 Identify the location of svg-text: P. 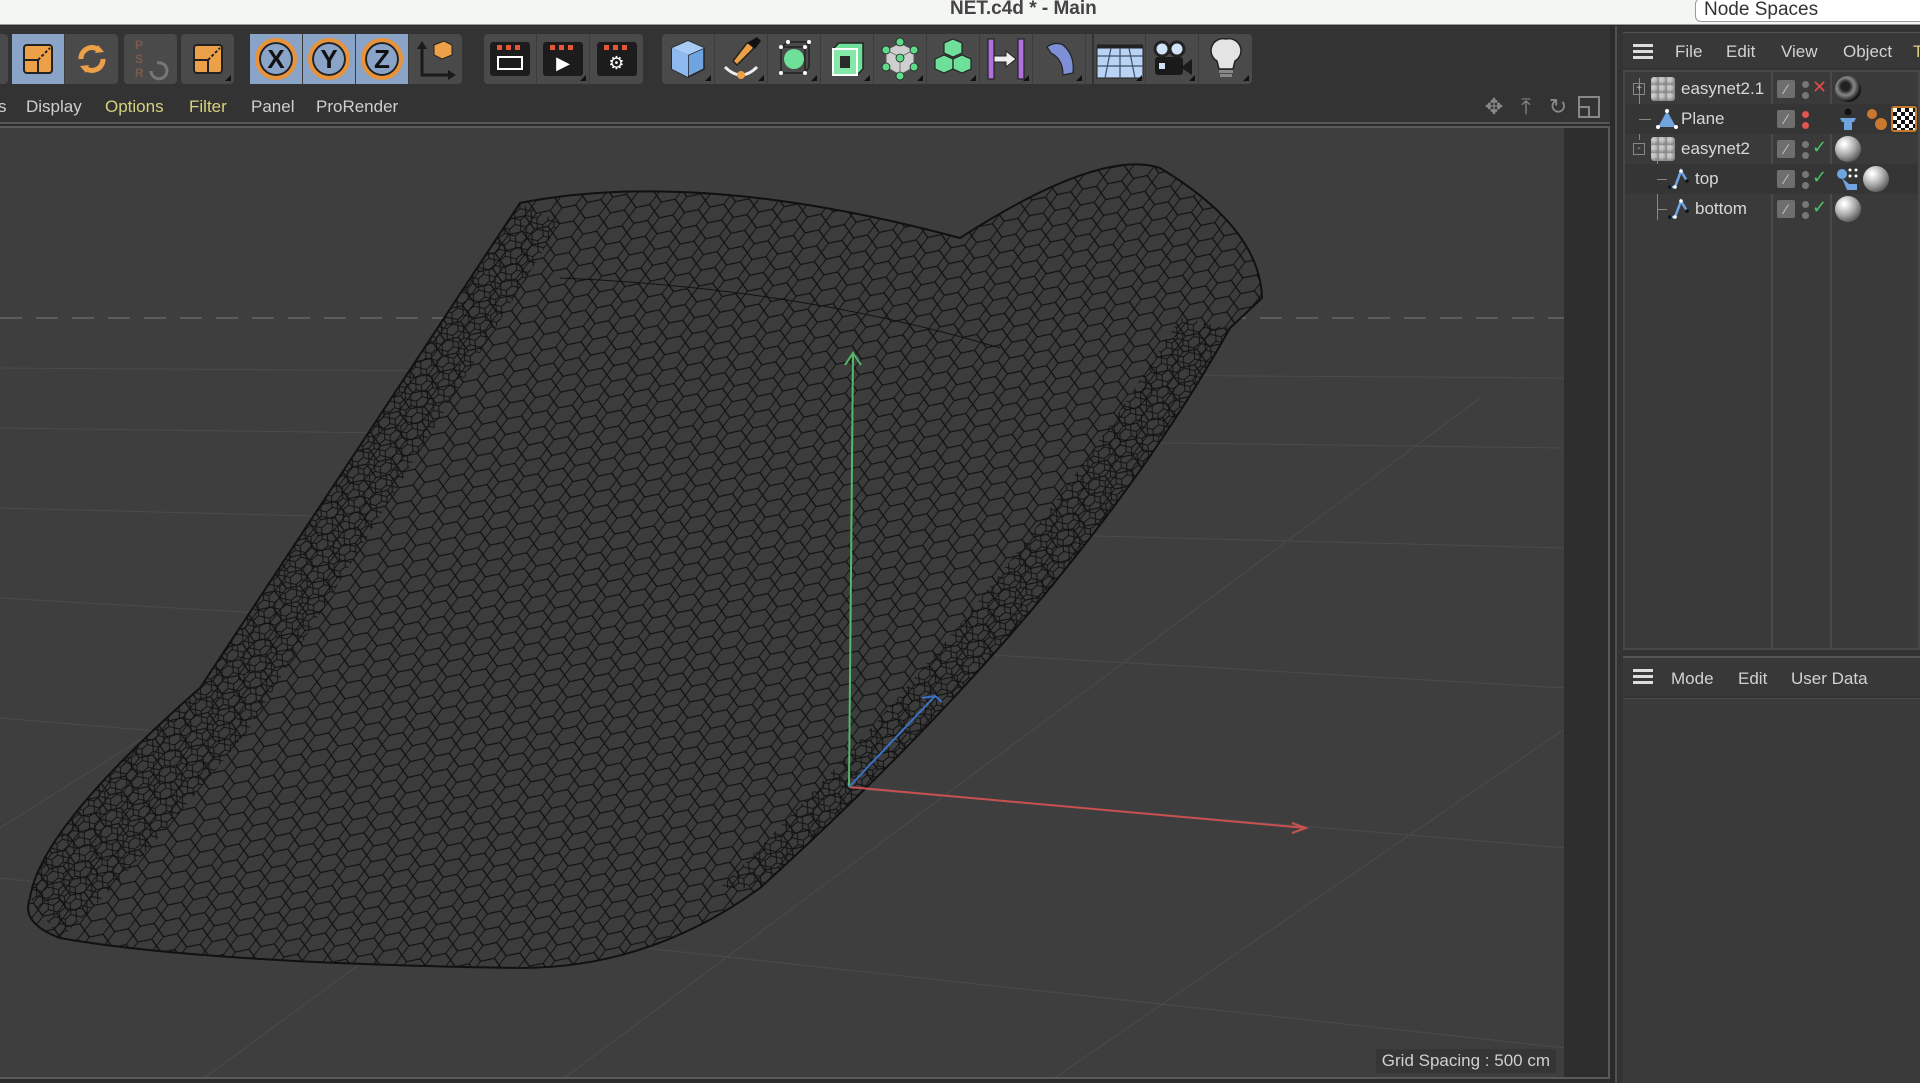
(139, 45).